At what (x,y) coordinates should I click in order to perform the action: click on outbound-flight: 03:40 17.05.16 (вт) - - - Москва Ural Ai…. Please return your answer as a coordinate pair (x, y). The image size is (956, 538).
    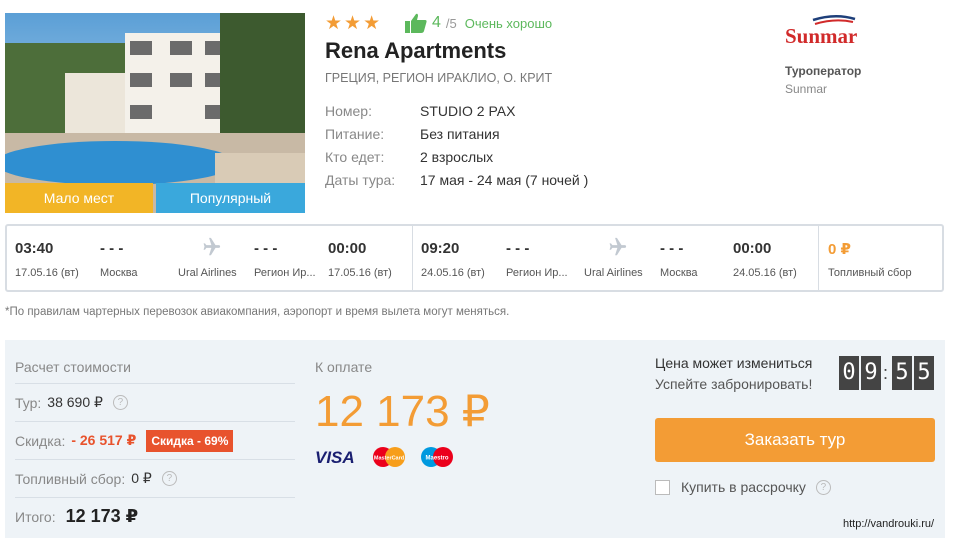
    Looking at the image, I should click on (209, 258).